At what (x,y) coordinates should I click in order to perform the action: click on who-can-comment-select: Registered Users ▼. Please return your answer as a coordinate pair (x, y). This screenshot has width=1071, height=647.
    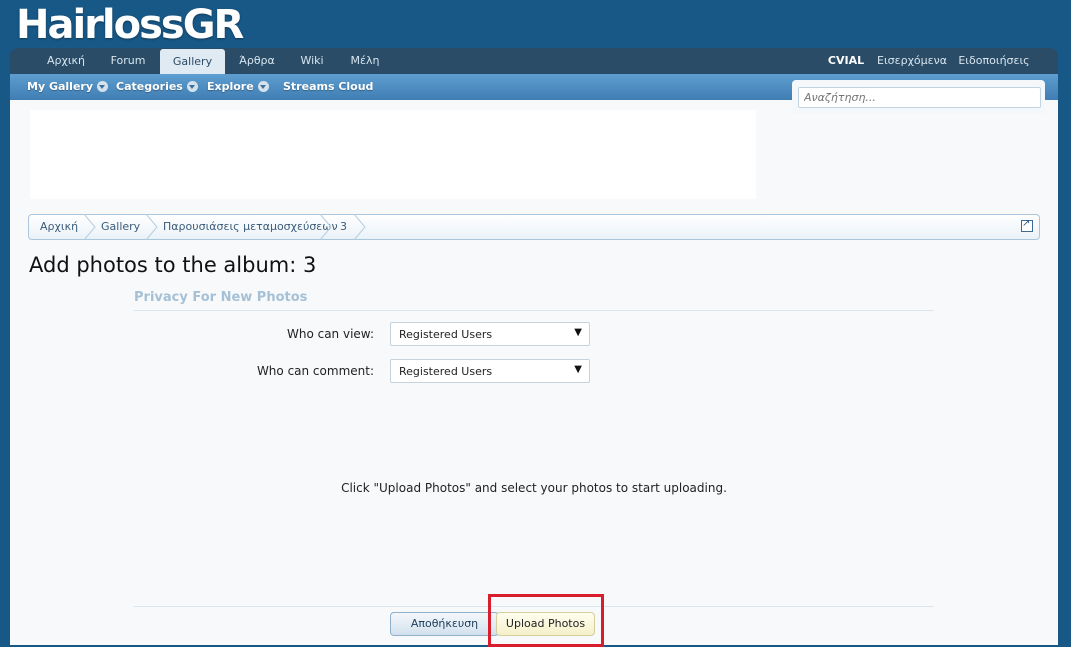
    Looking at the image, I should click on (490, 371).